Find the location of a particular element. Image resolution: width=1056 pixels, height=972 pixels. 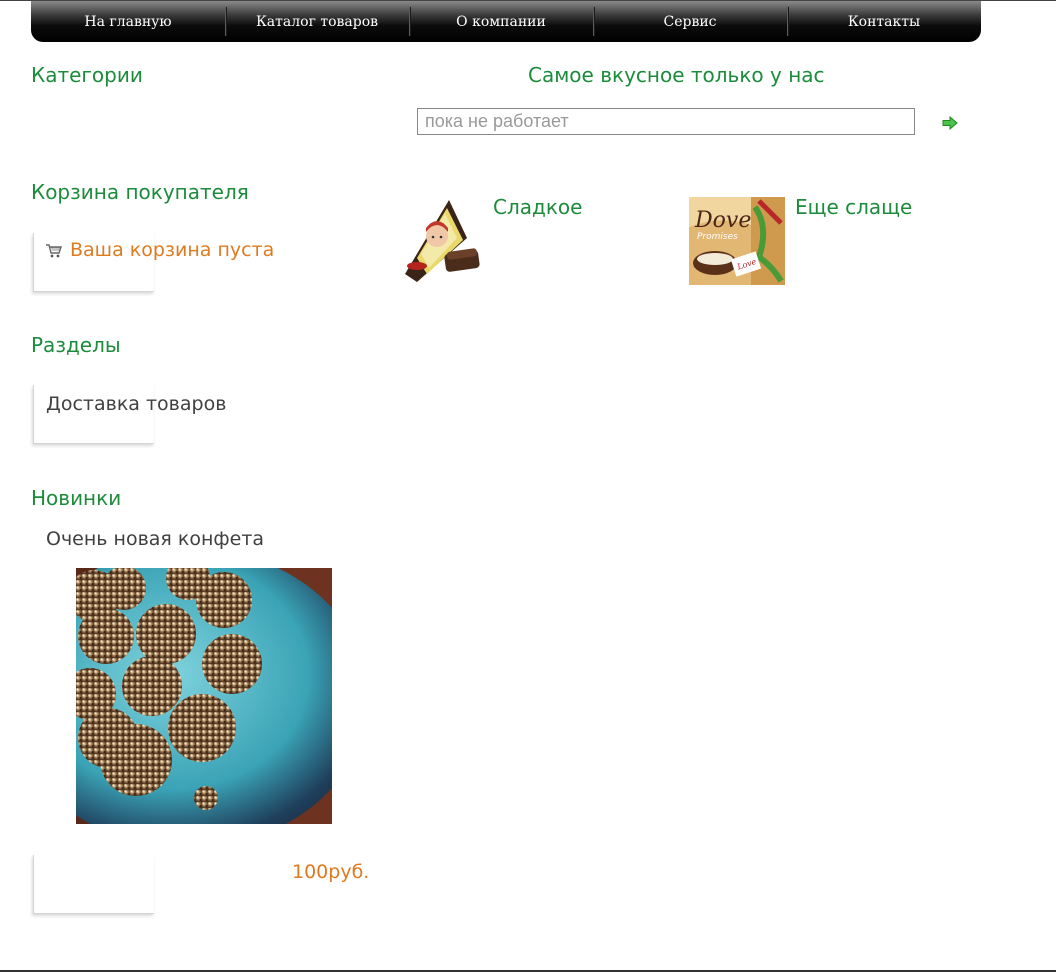

new-product-image is located at coordinates (204, 696).